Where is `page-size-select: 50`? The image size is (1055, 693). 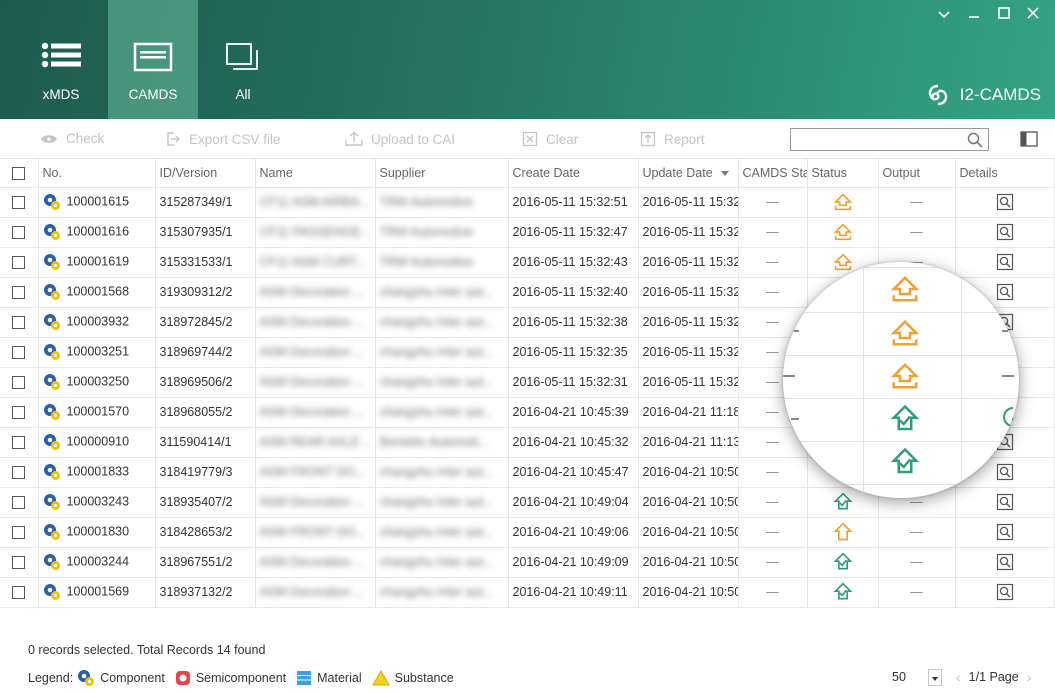
page-size-select: 50 is located at coordinates (917, 677).